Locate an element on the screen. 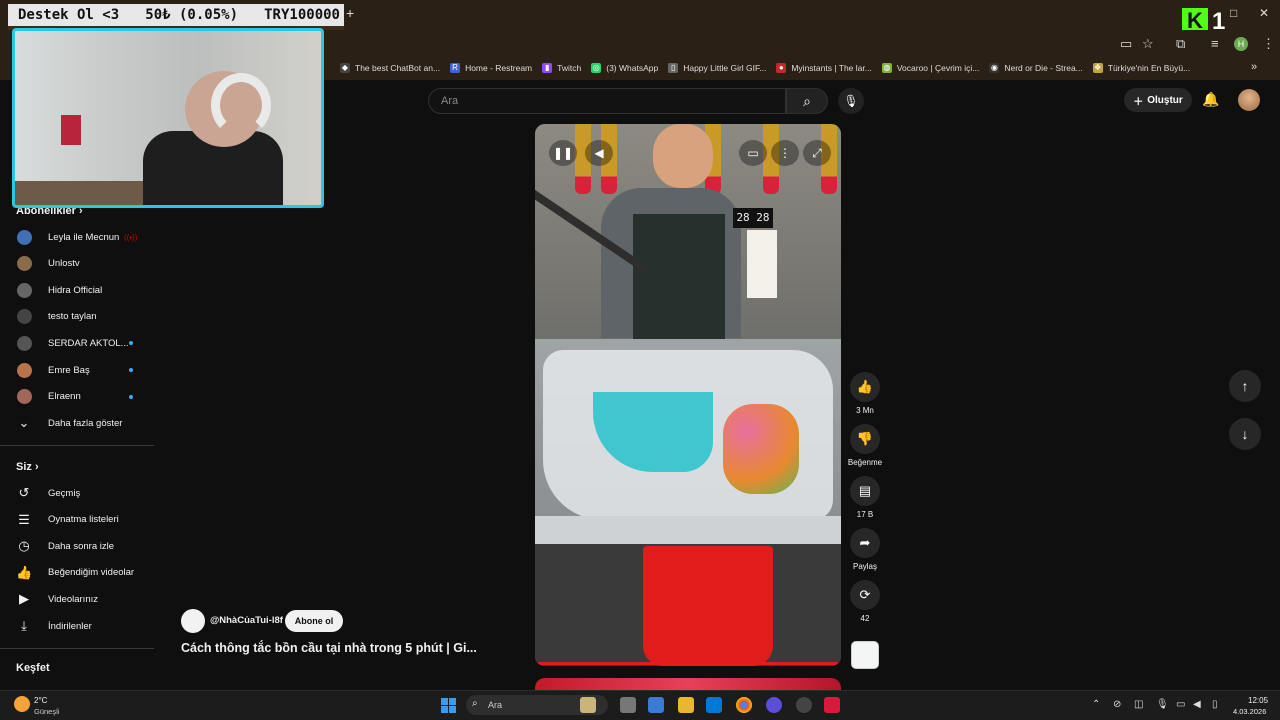  app-red-icon is located at coordinates (832, 705).